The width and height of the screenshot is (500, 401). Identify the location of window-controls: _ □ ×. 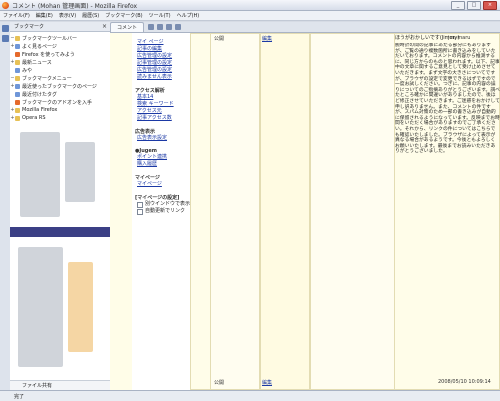
(474, 5).